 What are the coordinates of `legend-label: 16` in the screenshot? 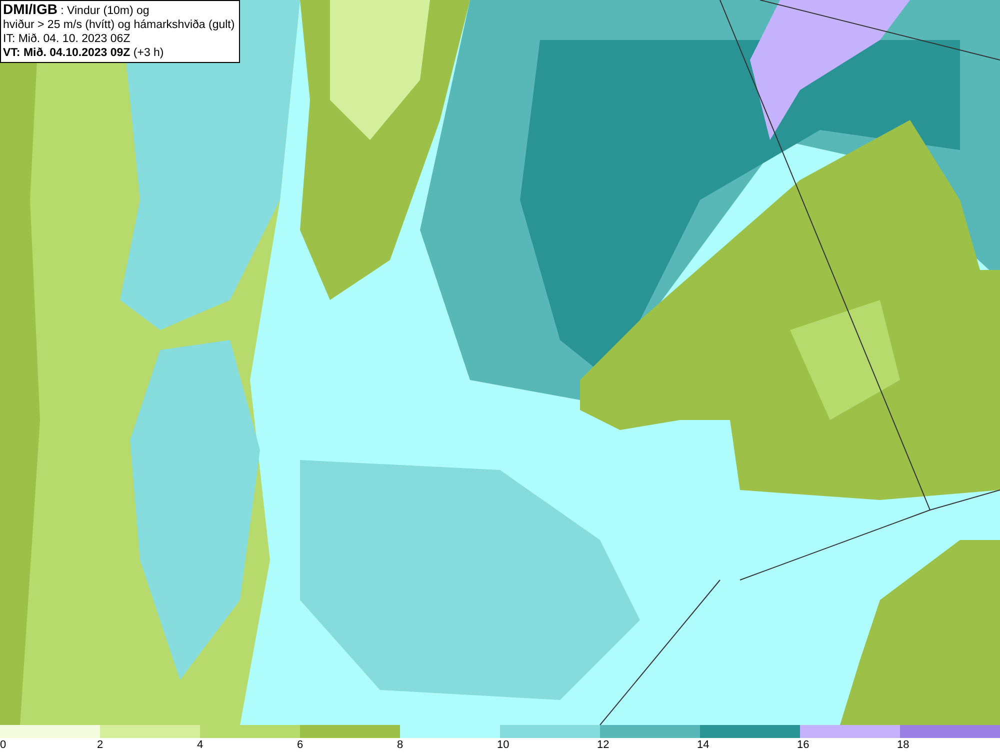 It's located at (803, 745).